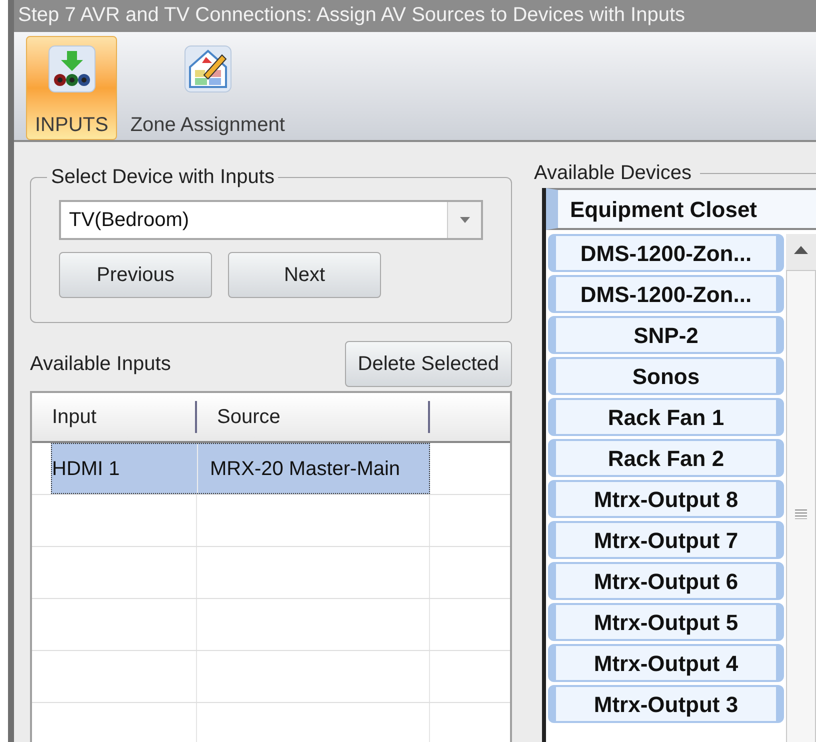 This screenshot has width=816, height=742. What do you see at coordinates (681, 209) in the screenshot?
I see `category-tab: Equipment Closet` at bounding box center [681, 209].